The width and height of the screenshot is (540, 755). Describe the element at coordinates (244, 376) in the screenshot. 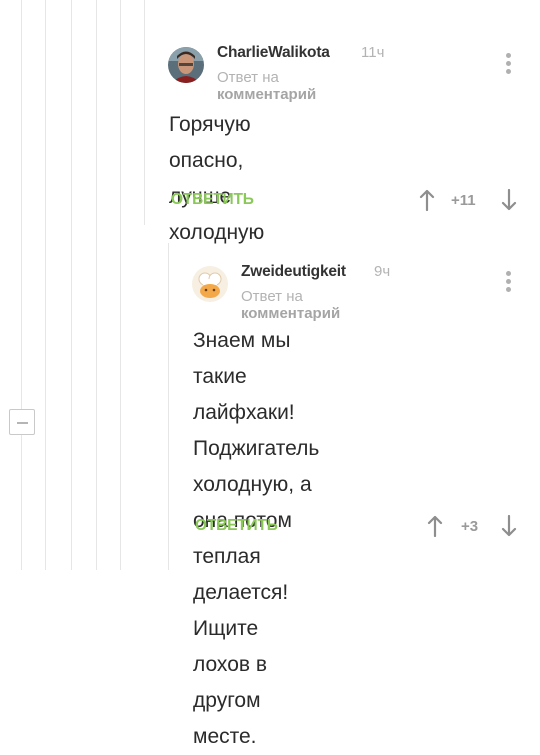

I see `comment-text-line: Знаем мы такие лайфхаки!` at that location.